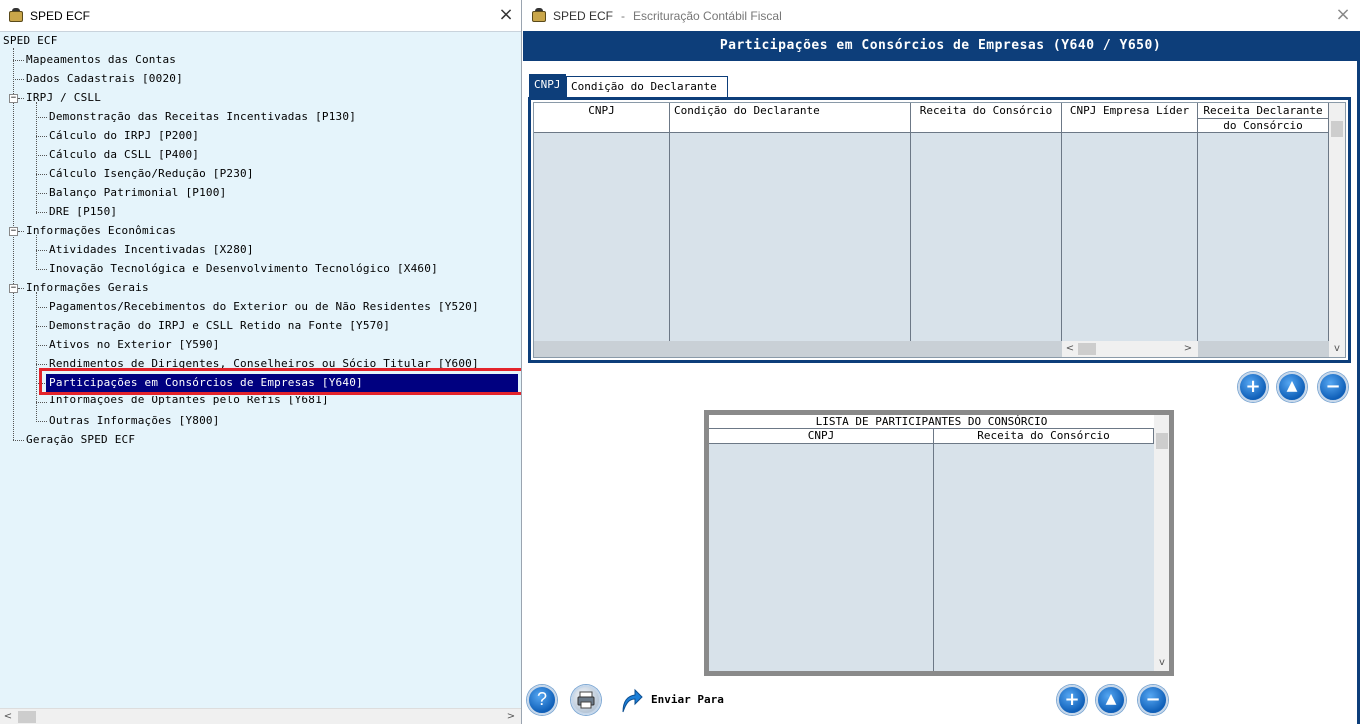 The height and width of the screenshot is (725, 1360). I want to click on list-up-button: ▲, so click(1111, 700).